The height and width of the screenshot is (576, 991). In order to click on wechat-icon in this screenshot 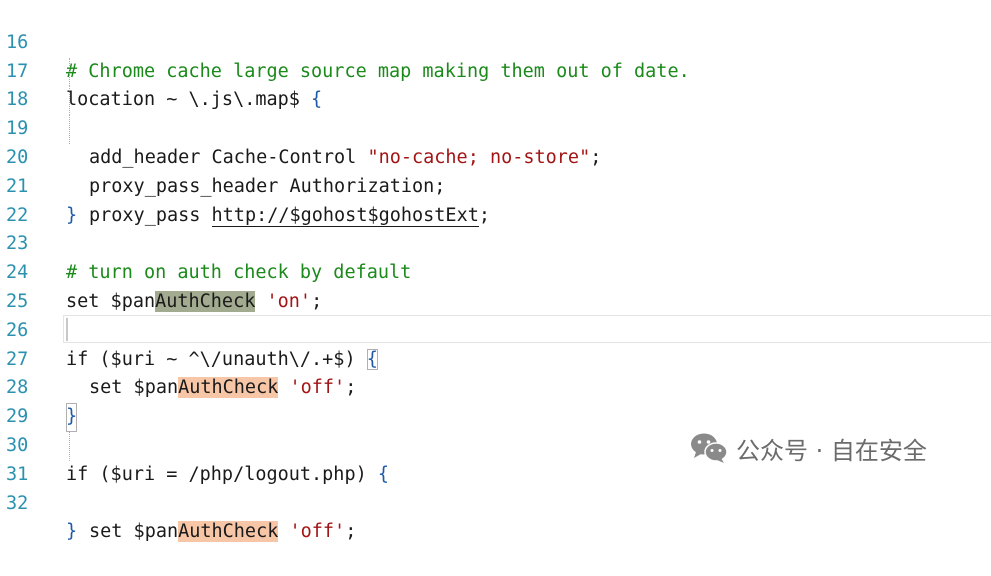, I will do `click(709, 448)`.